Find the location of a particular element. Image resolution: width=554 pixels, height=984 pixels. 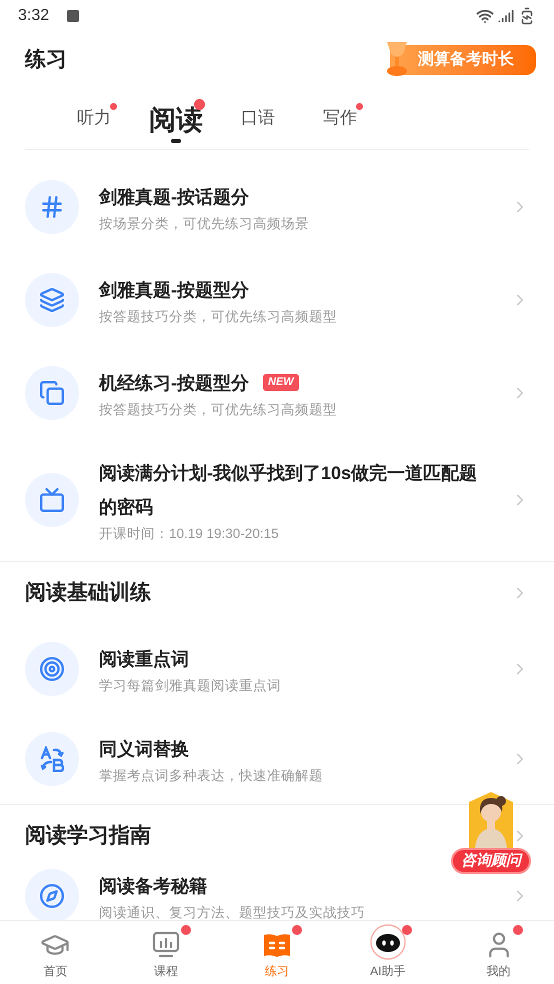

list-item: 阅读满分计划-我似乎找到了10s做完一道匹配题的密码 开课时间：10.19 19:30-20:15 is located at coordinates (301, 500).